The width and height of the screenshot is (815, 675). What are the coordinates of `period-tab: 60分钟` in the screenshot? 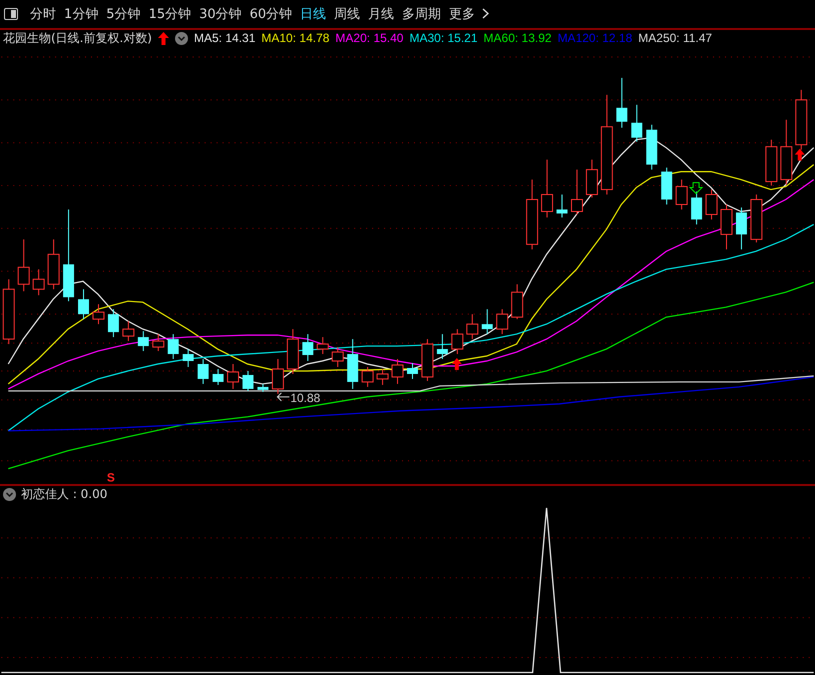 It's located at (271, 13).